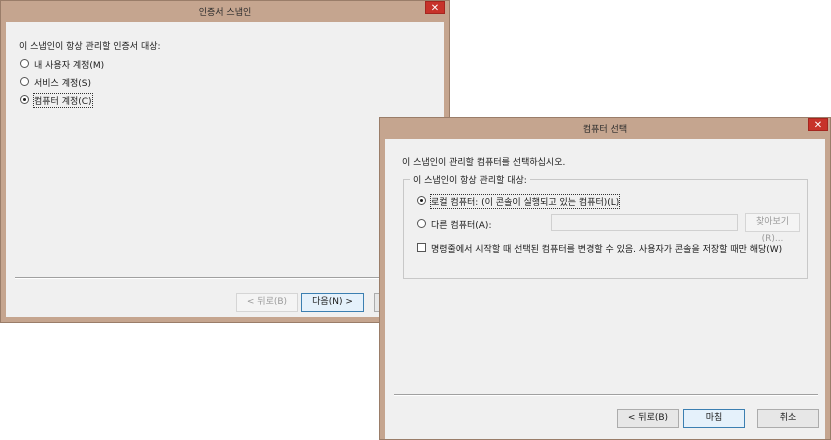 The width and height of the screenshot is (831, 440). I want to click on radio-computer-account, so click(24, 99).